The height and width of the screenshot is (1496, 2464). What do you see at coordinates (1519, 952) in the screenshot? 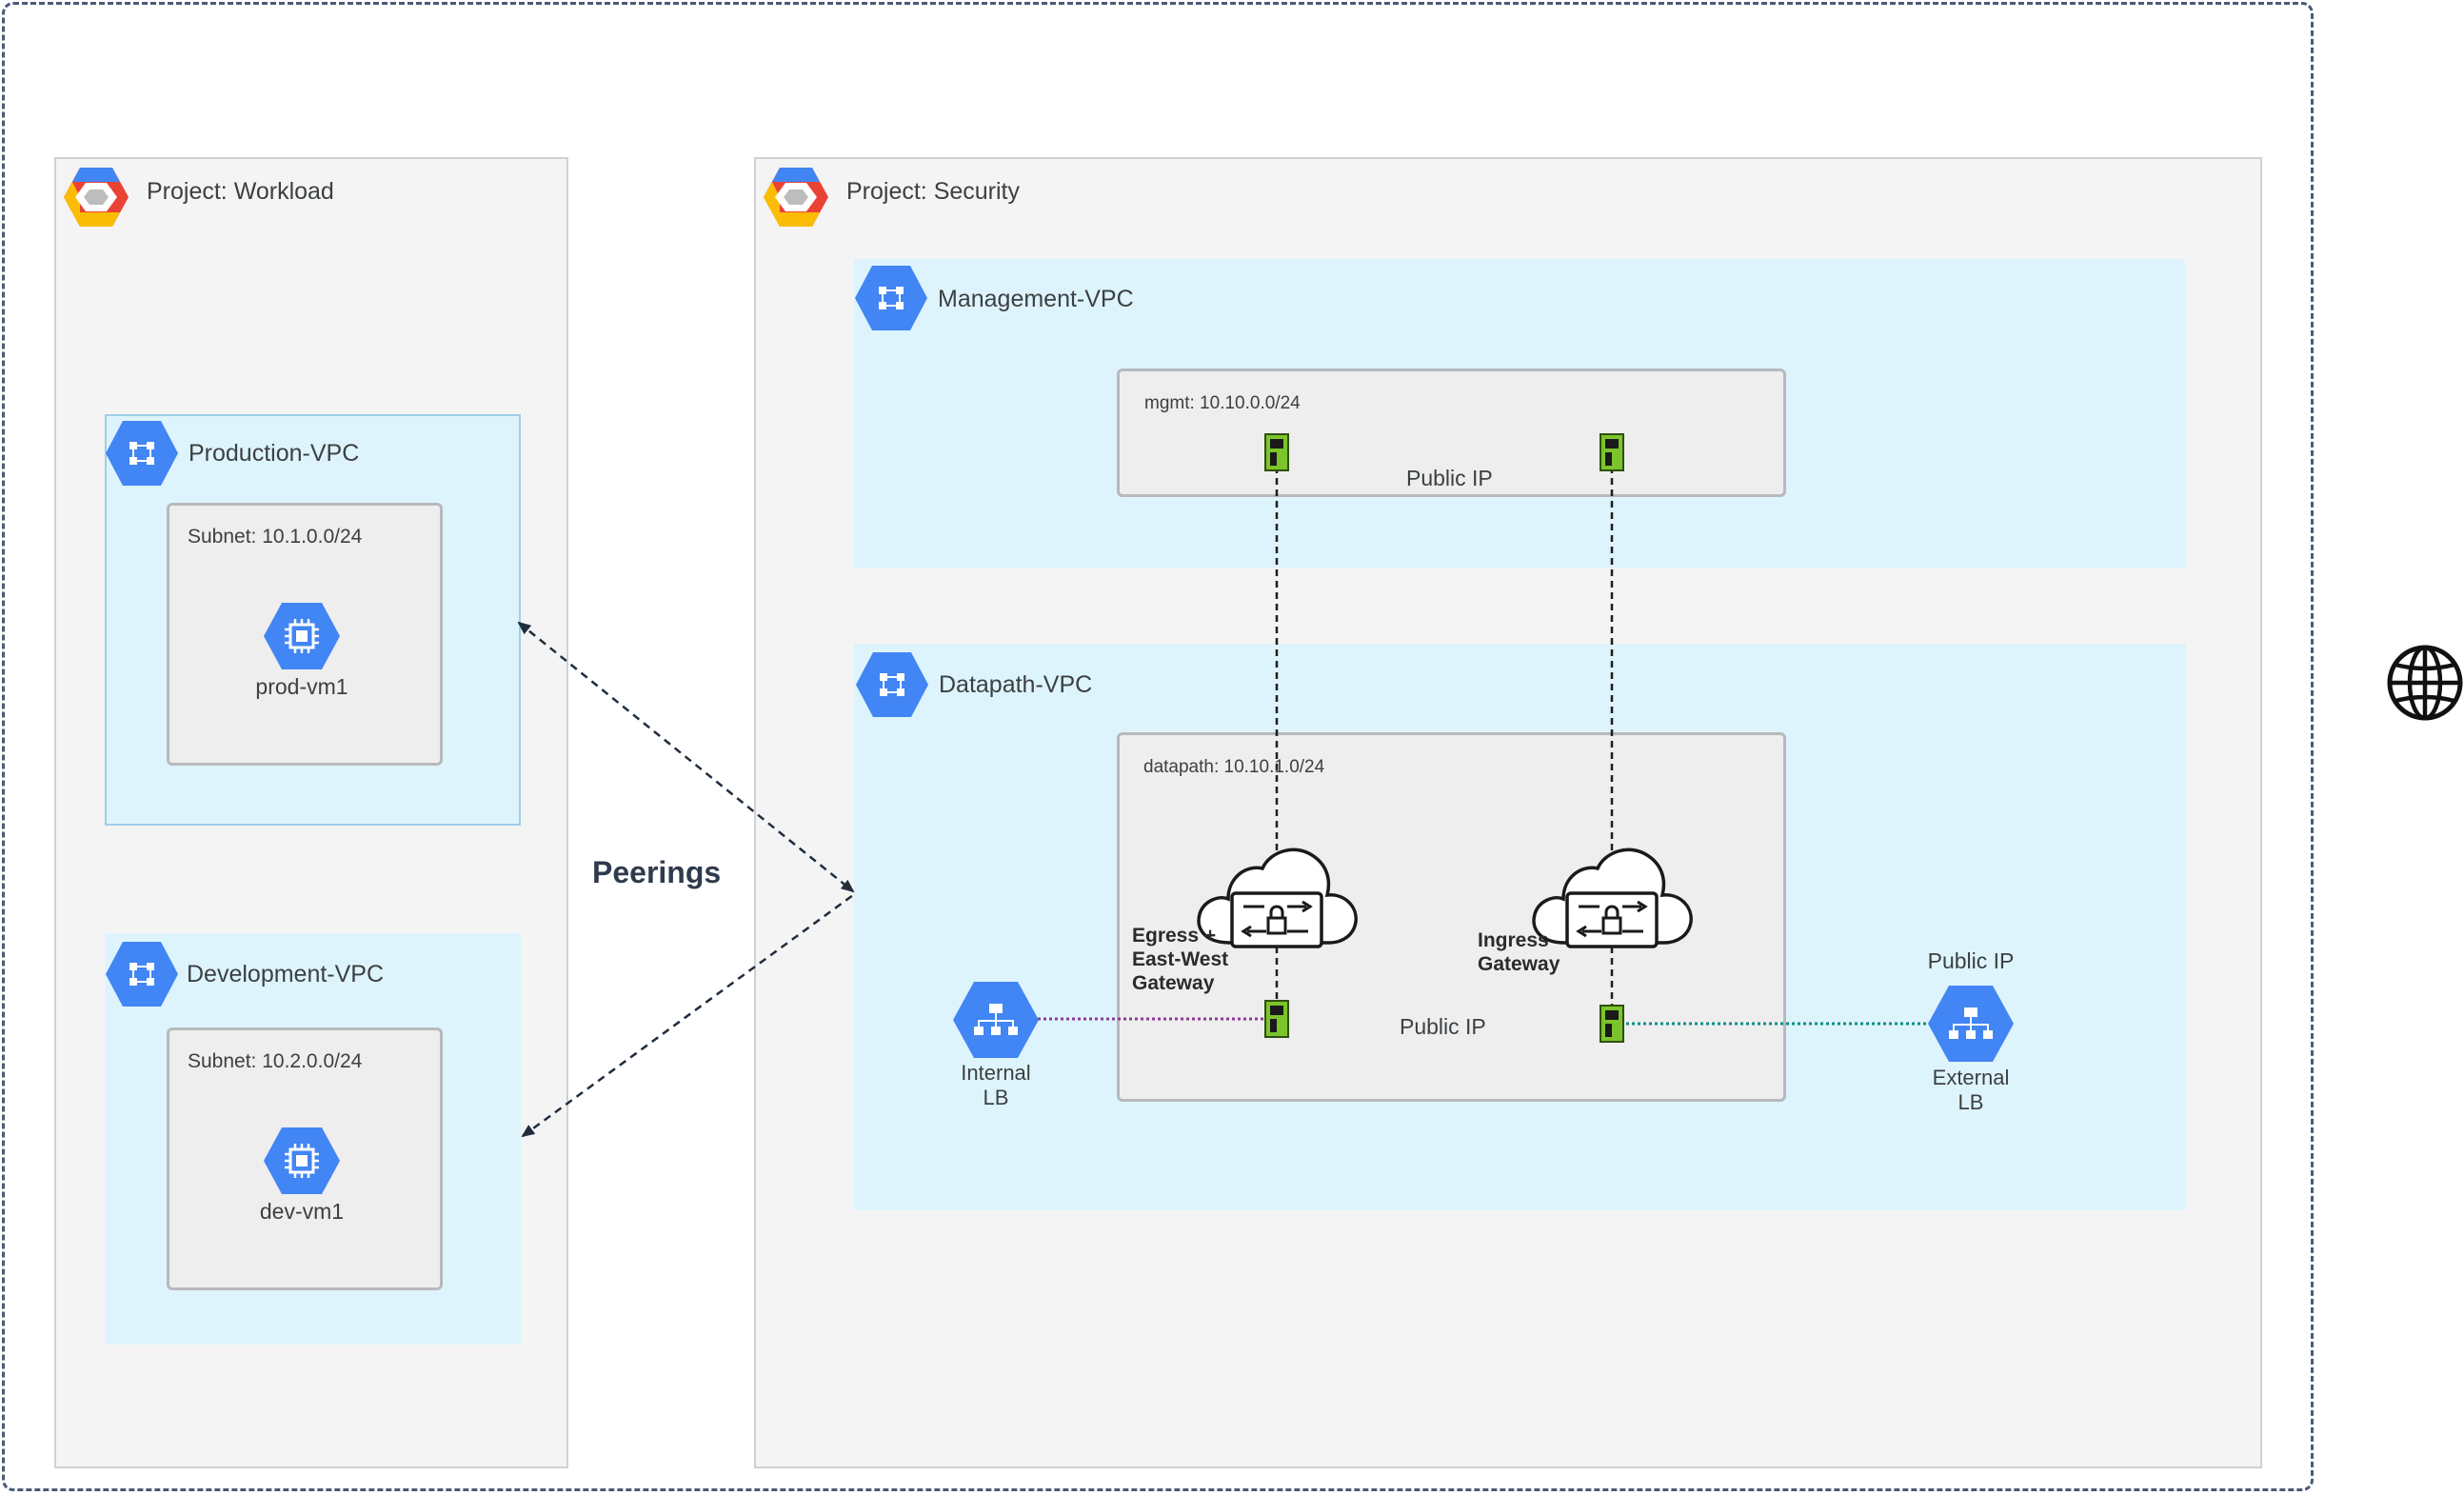
I see `ingress-gateway-label: Ingress Gateway` at bounding box center [1519, 952].